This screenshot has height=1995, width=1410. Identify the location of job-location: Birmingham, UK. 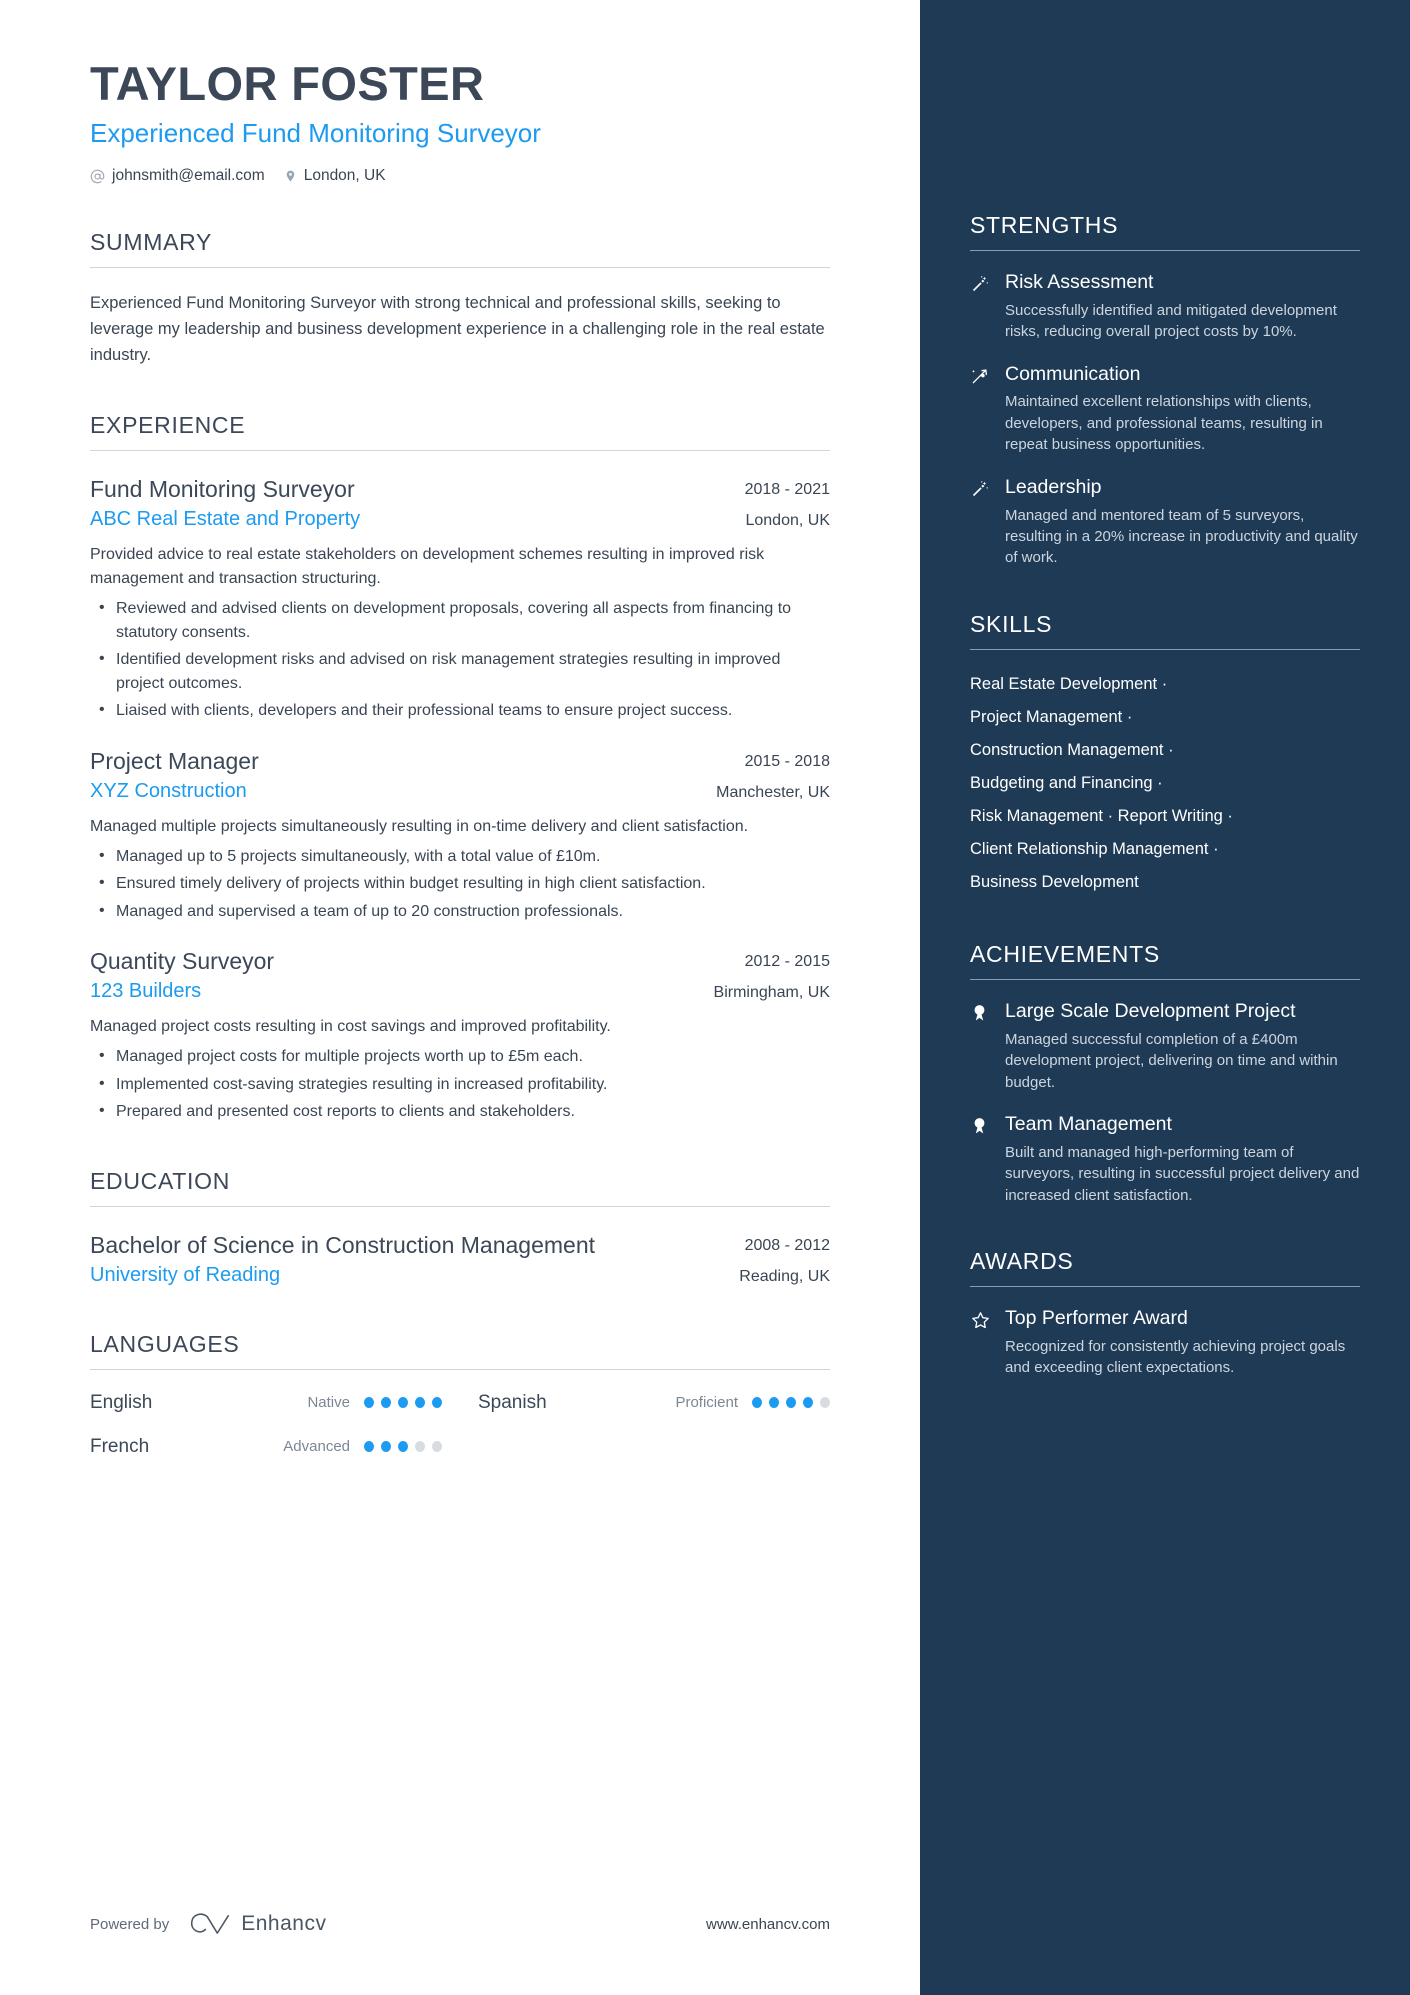
(771, 993).